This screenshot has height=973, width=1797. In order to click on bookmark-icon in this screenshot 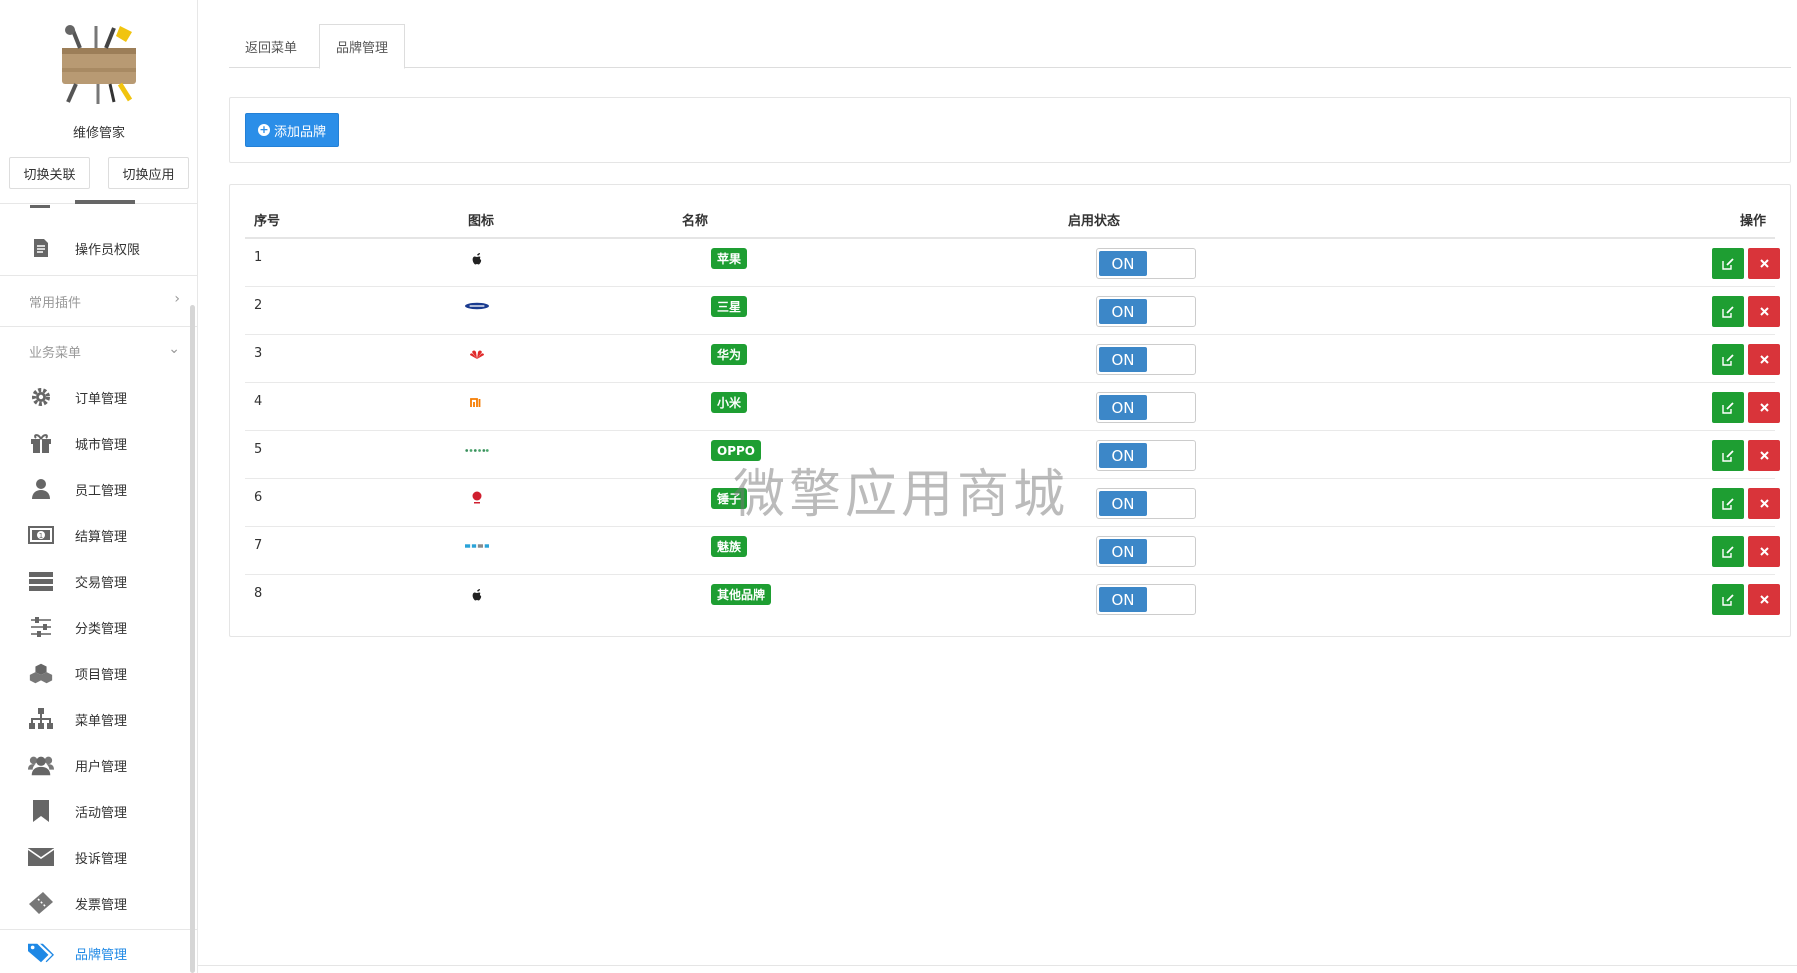, I will do `click(41, 811)`.